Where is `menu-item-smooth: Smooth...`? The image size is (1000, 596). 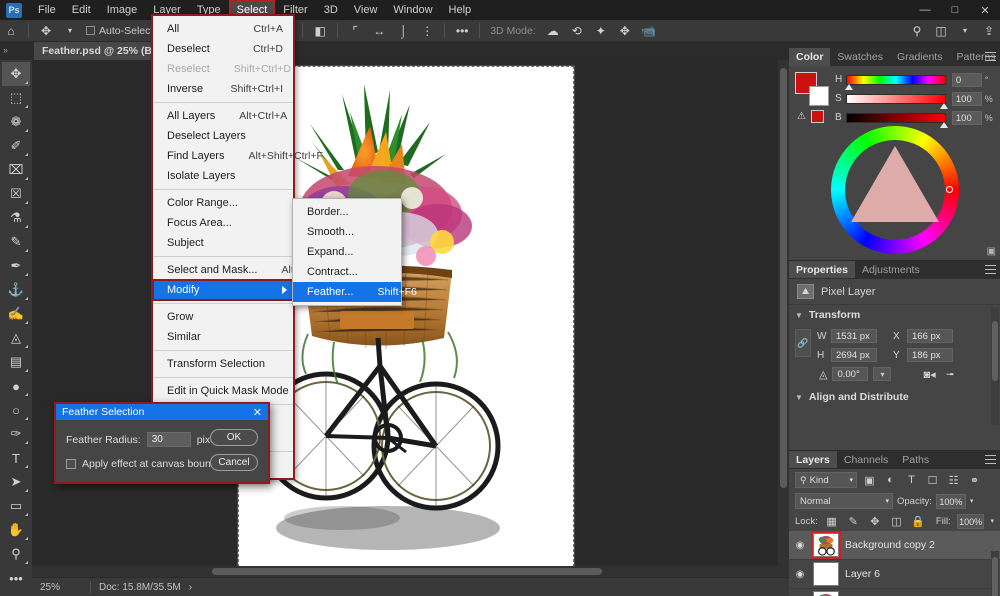
menu-item-smooth: Smooth... is located at coordinates (347, 232).